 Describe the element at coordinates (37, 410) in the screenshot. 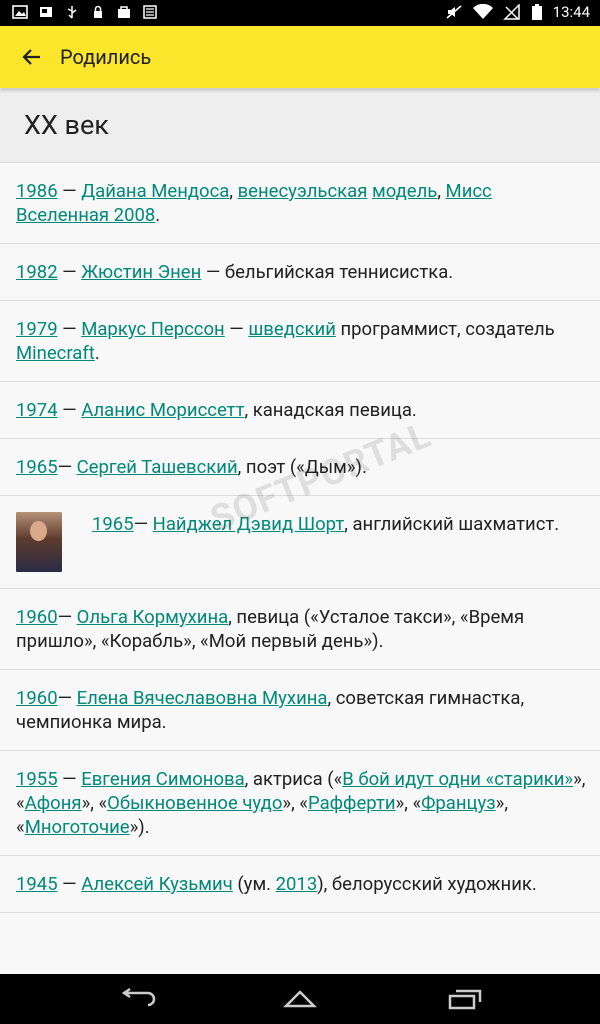

I see `item-link: 1974` at that location.